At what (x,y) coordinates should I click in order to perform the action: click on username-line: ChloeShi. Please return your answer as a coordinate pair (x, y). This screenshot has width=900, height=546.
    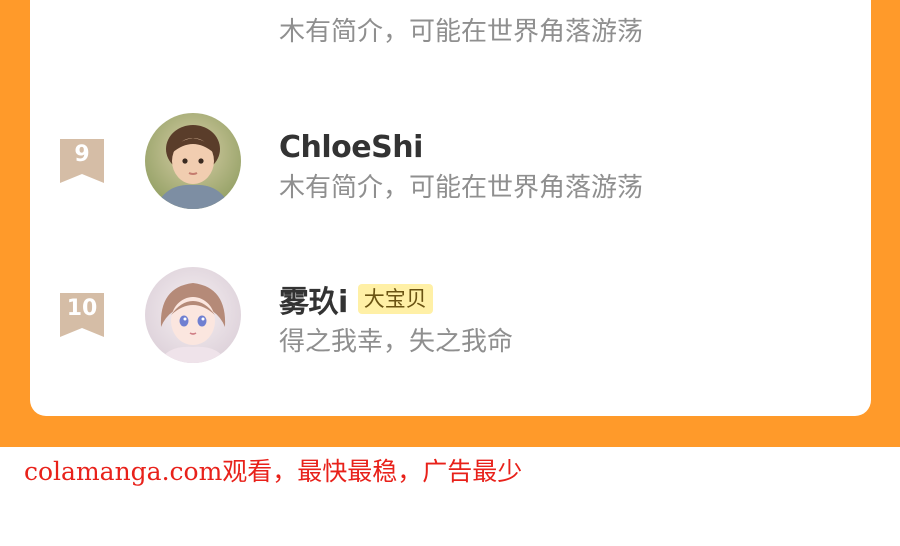
    Looking at the image, I should click on (351, 147).